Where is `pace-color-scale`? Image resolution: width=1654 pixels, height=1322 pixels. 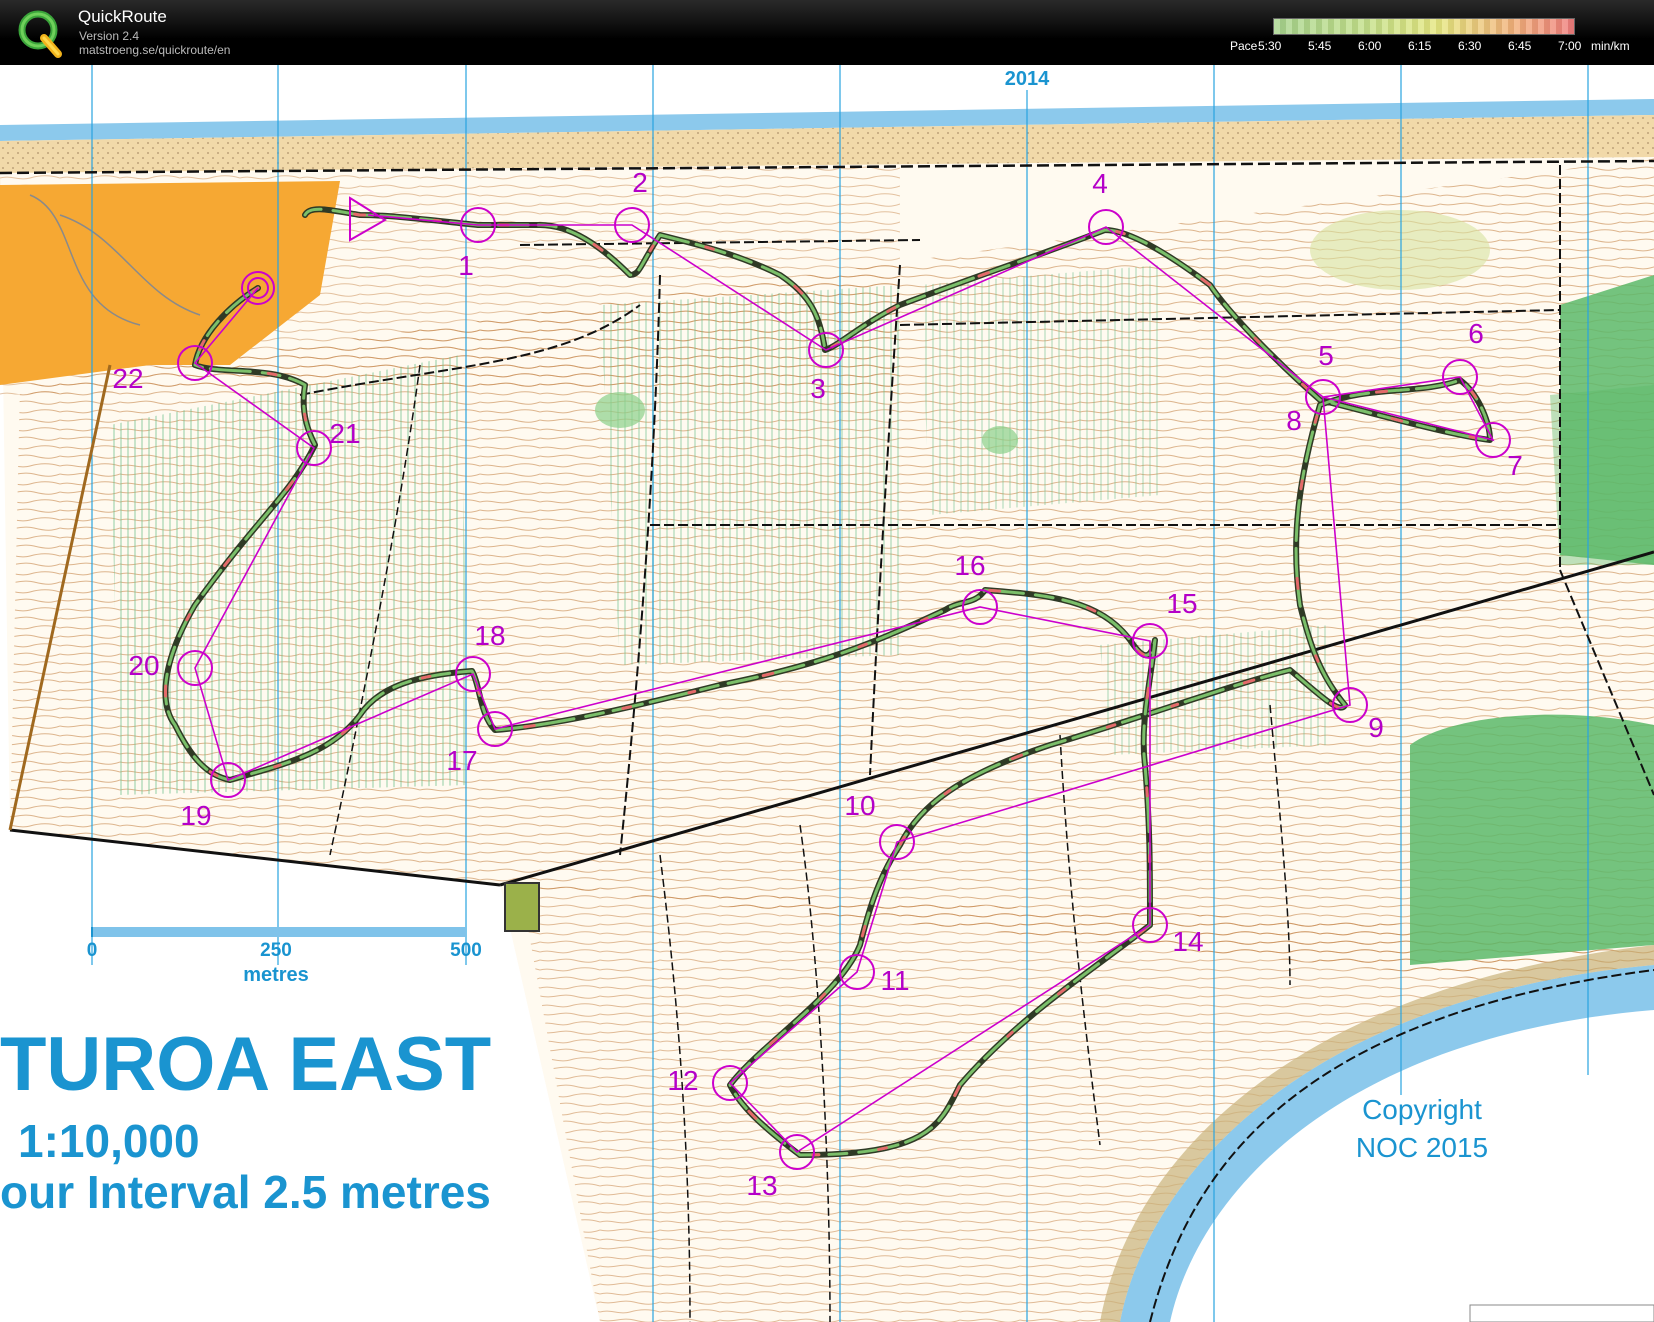
pace-color-scale is located at coordinates (1424, 26).